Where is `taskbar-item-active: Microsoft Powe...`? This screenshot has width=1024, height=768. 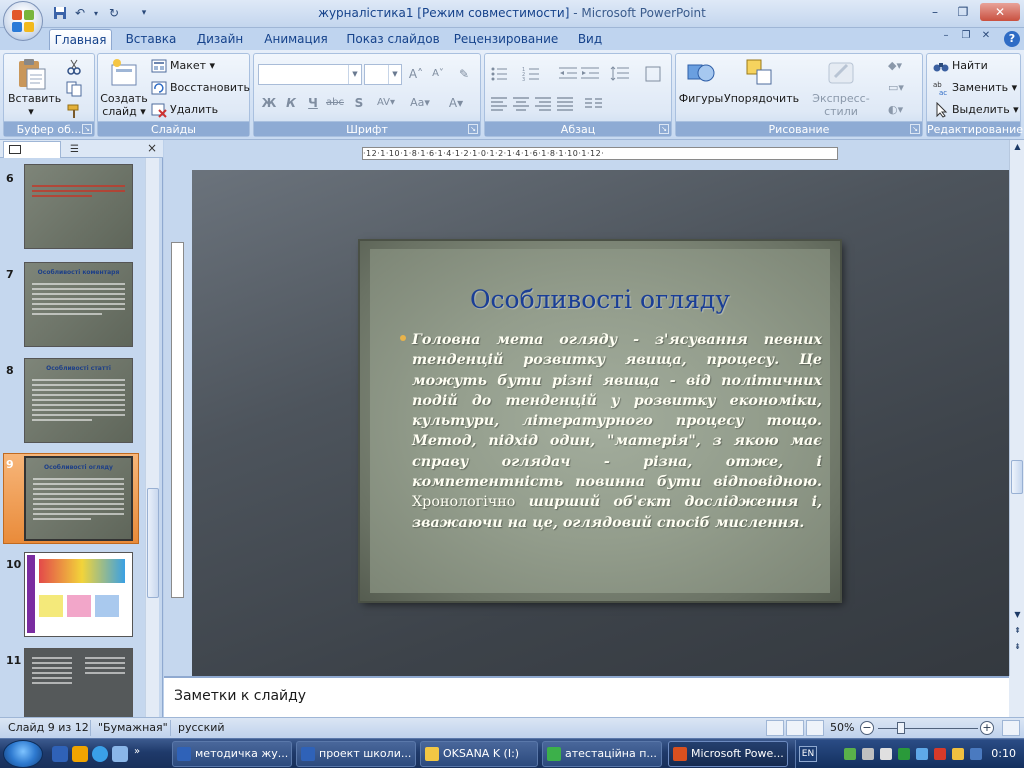 taskbar-item-active: Microsoft Powe... is located at coordinates (728, 754).